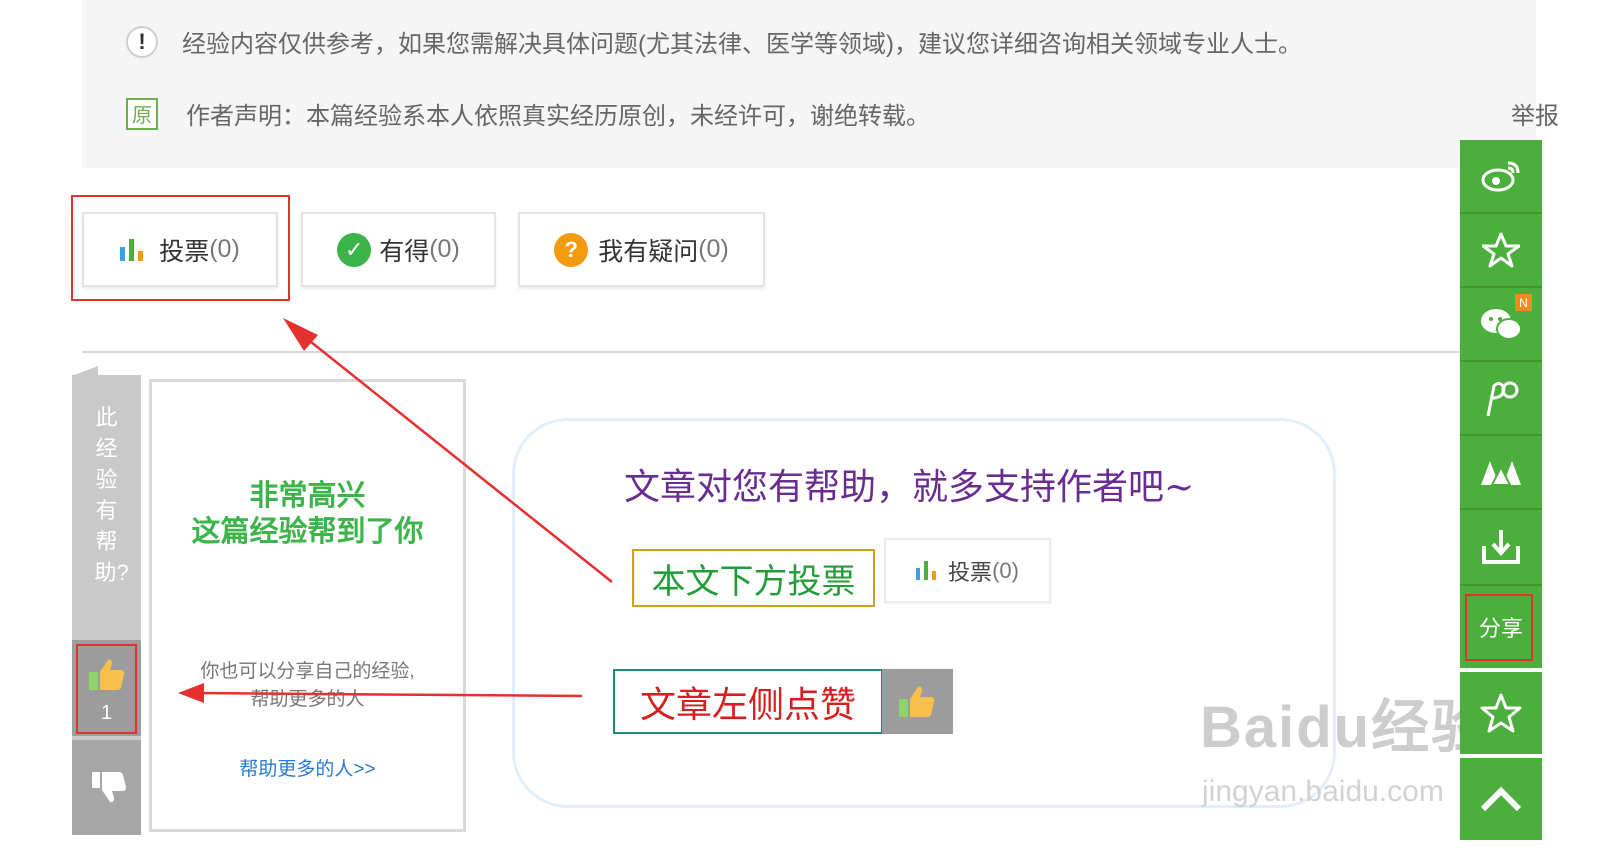 This screenshot has width=1601, height=866. I want to click on tieba-icon, so click(1502, 399).